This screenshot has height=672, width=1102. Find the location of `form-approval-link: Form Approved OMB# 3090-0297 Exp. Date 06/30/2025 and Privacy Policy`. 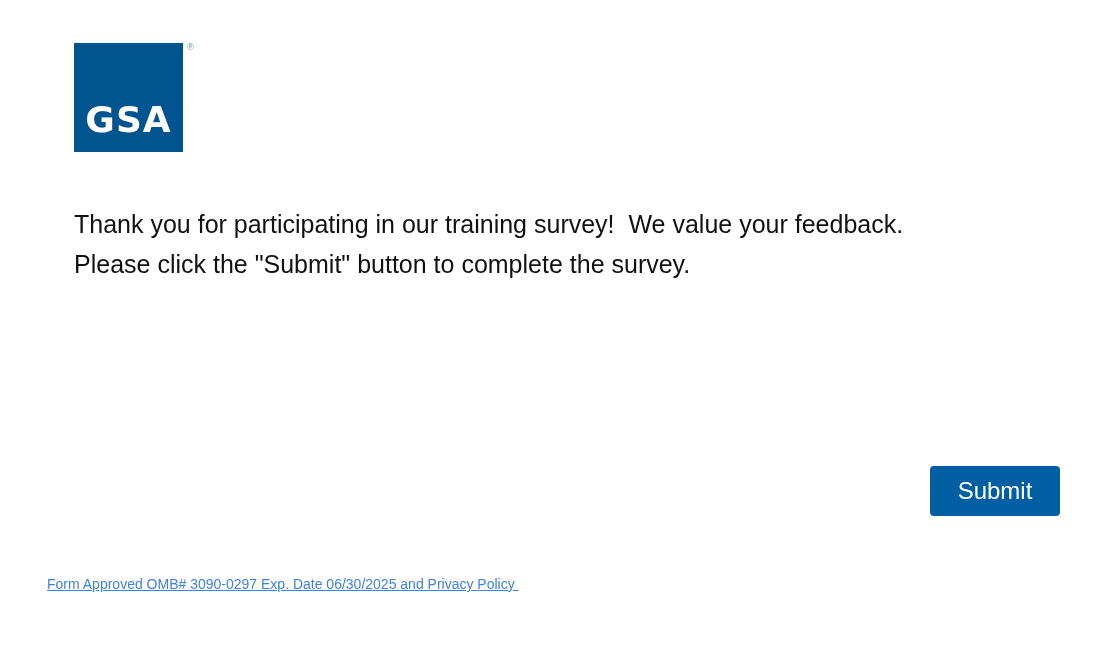

form-approval-link: Form Approved OMB# 3090-0297 Exp. Date 06/30/2025 and Privacy Policy is located at coordinates (283, 584).